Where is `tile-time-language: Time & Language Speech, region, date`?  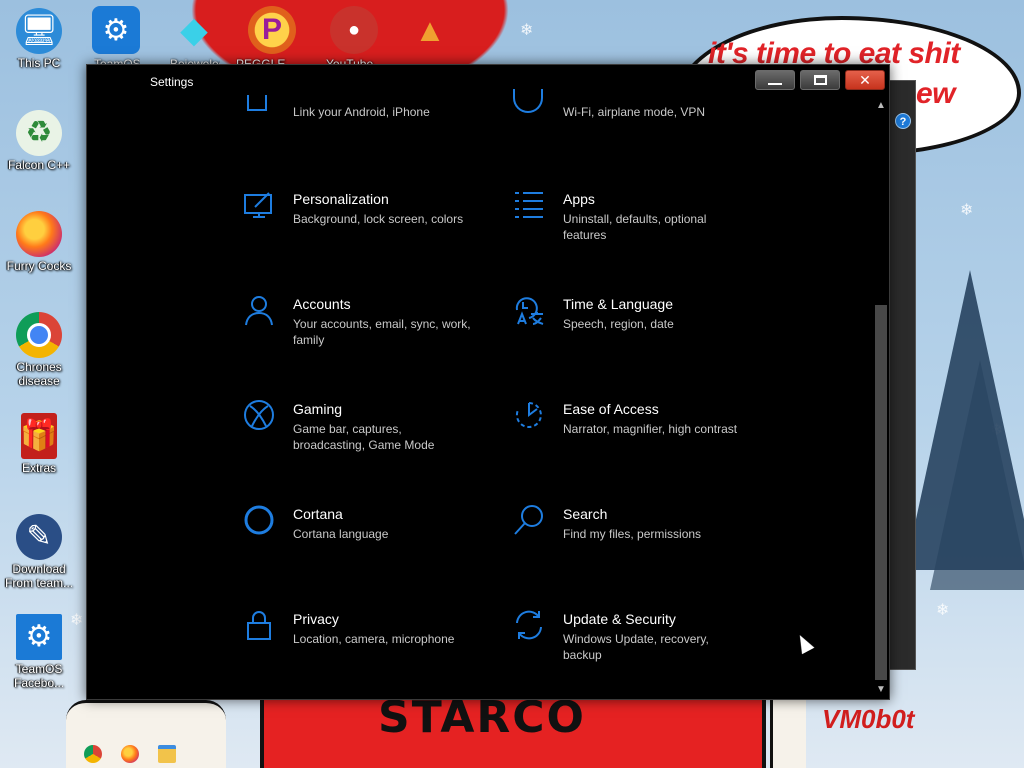 tile-time-language: Time & Language Speech, region, date is located at coordinates (628, 329).